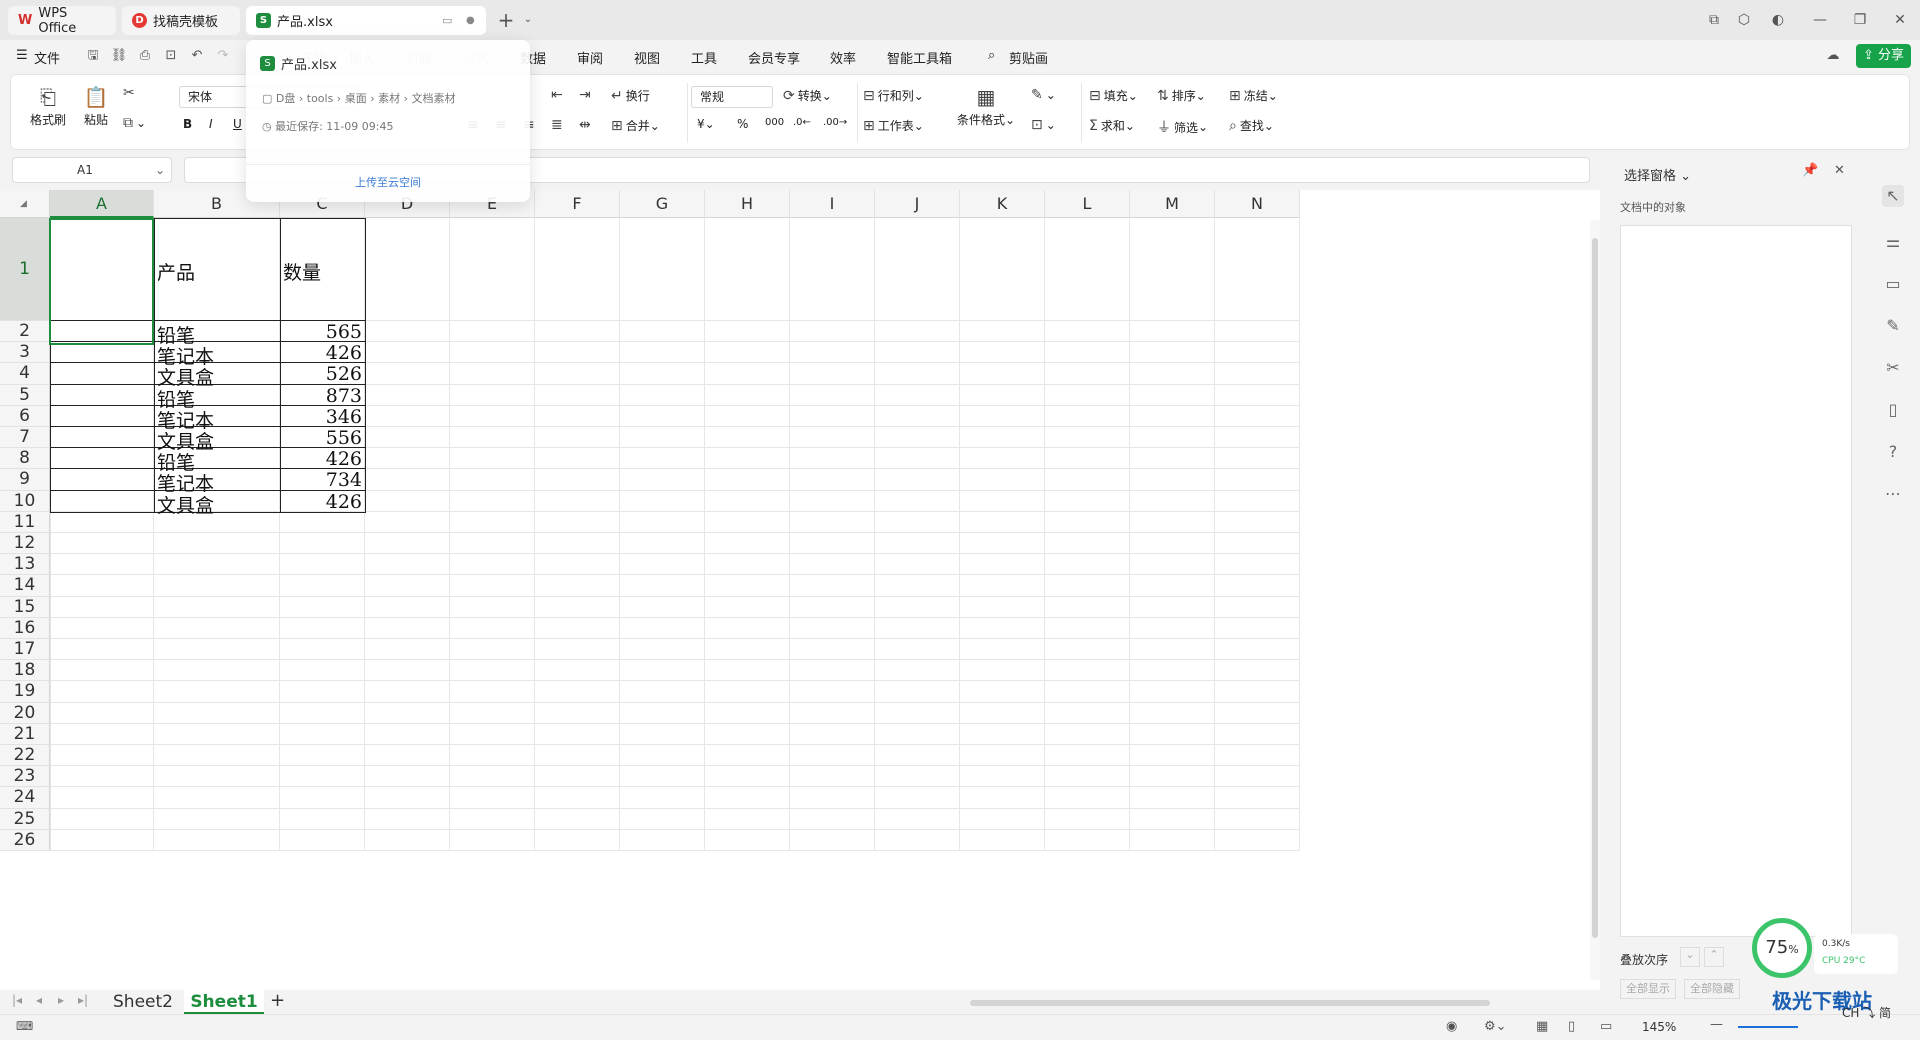 This screenshot has height=1040, width=1920. I want to click on tab-template: D 找稿壳模板, so click(181, 20).